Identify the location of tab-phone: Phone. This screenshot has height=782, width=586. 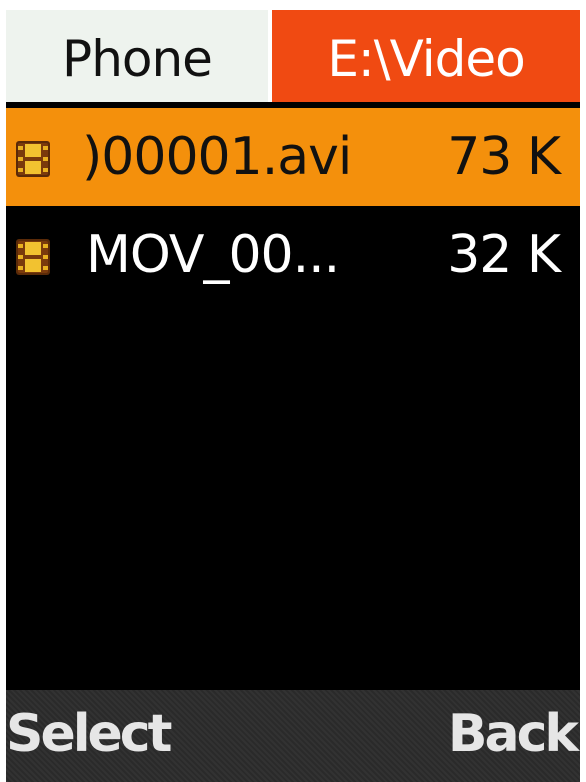
(137, 56).